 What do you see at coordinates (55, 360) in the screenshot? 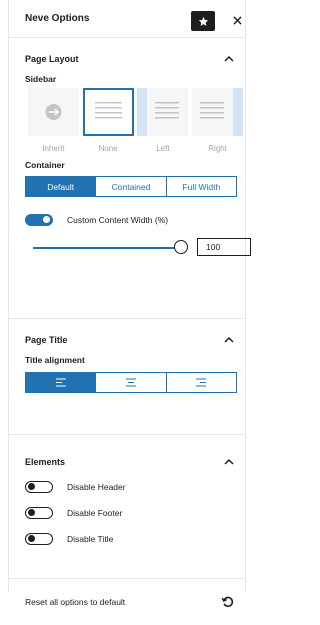
I see `title-alignment-label: Title alignment` at bounding box center [55, 360].